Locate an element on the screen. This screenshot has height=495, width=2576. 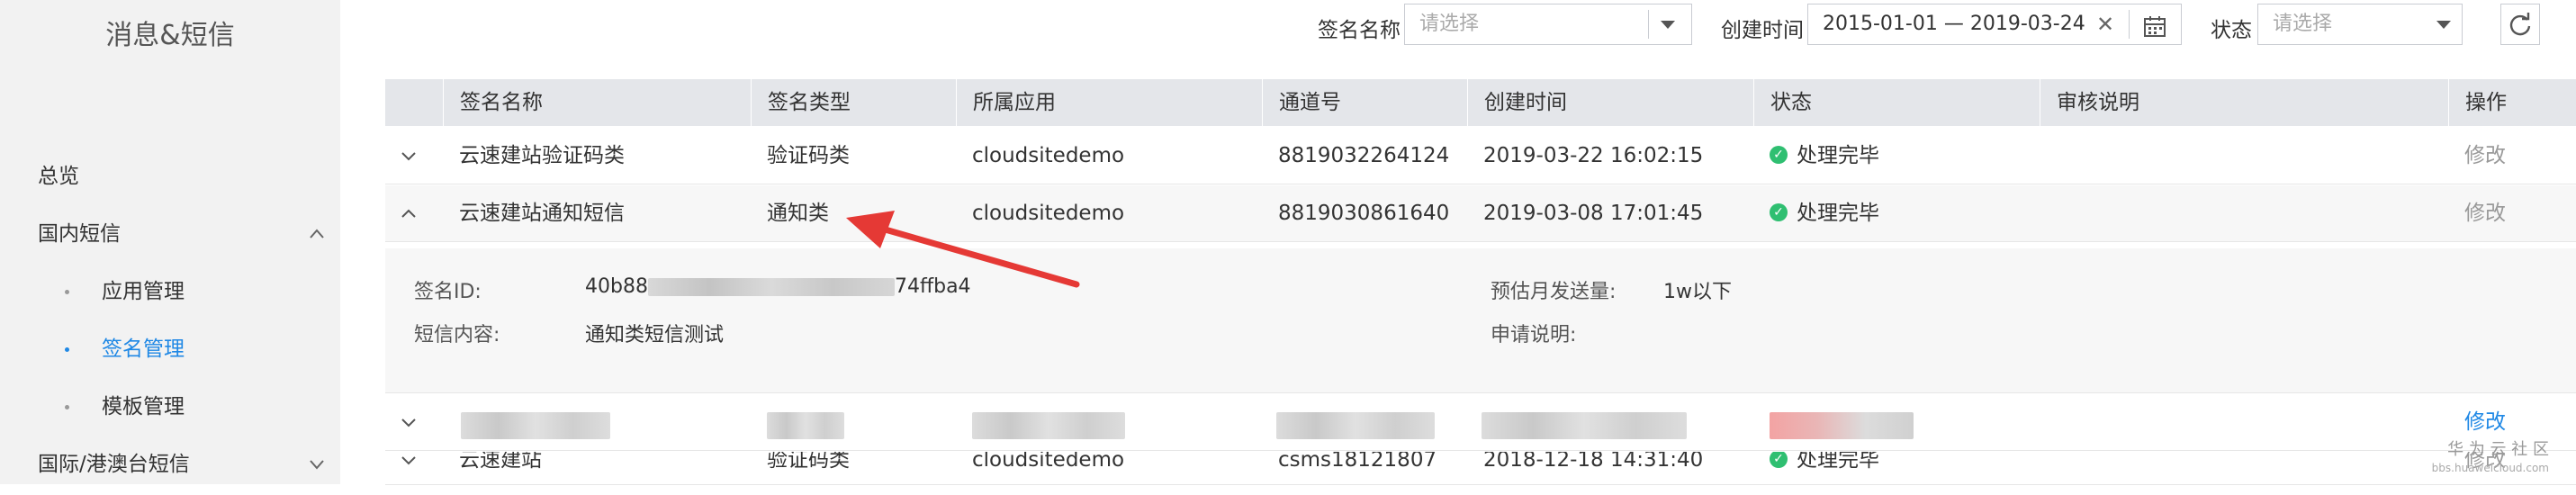
calendar-icon is located at coordinates (2154, 33).